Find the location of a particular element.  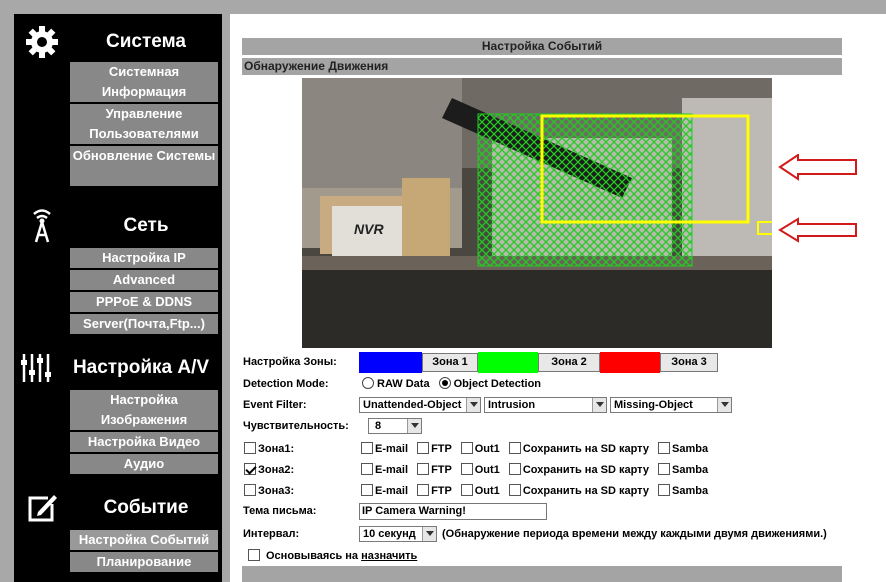

zone1-button: Зона 1 is located at coordinates (450, 362).